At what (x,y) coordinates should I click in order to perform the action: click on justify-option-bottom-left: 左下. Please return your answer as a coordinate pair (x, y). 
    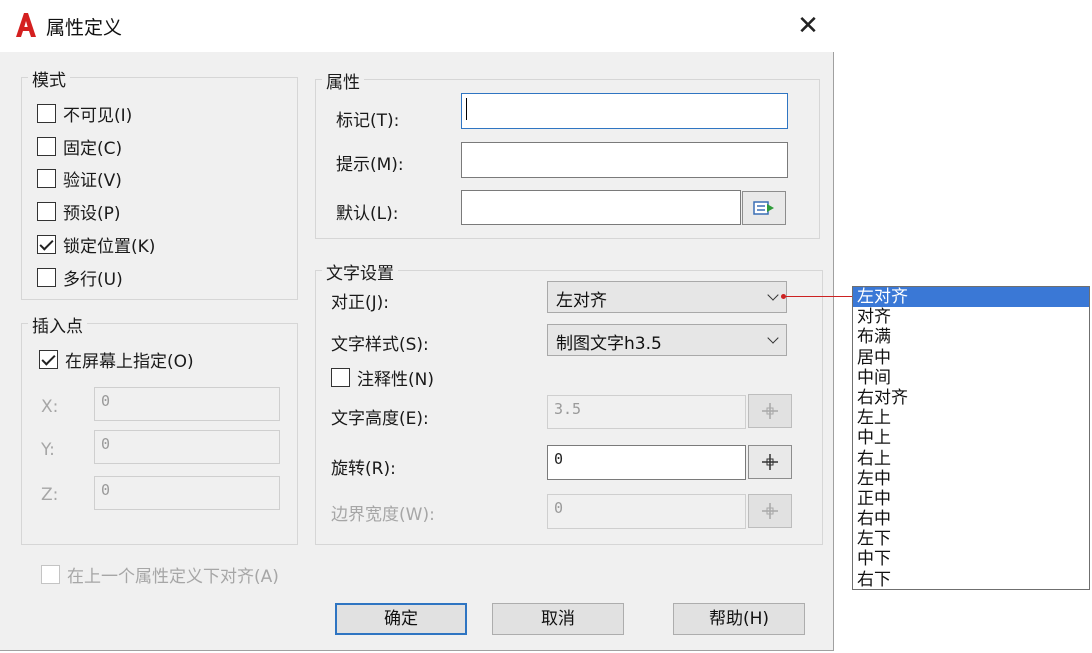
    Looking at the image, I should click on (971, 539).